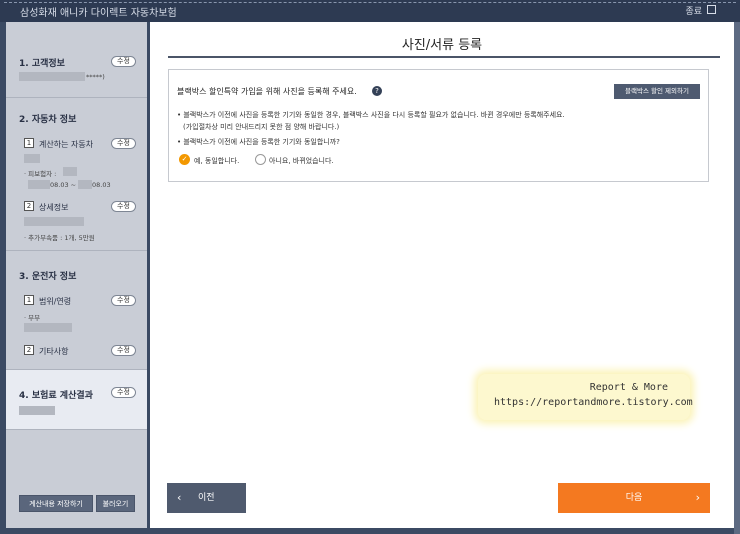 The height and width of the screenshot is (534, 740). I want to click on next-label: 다음, so click(634, 498).